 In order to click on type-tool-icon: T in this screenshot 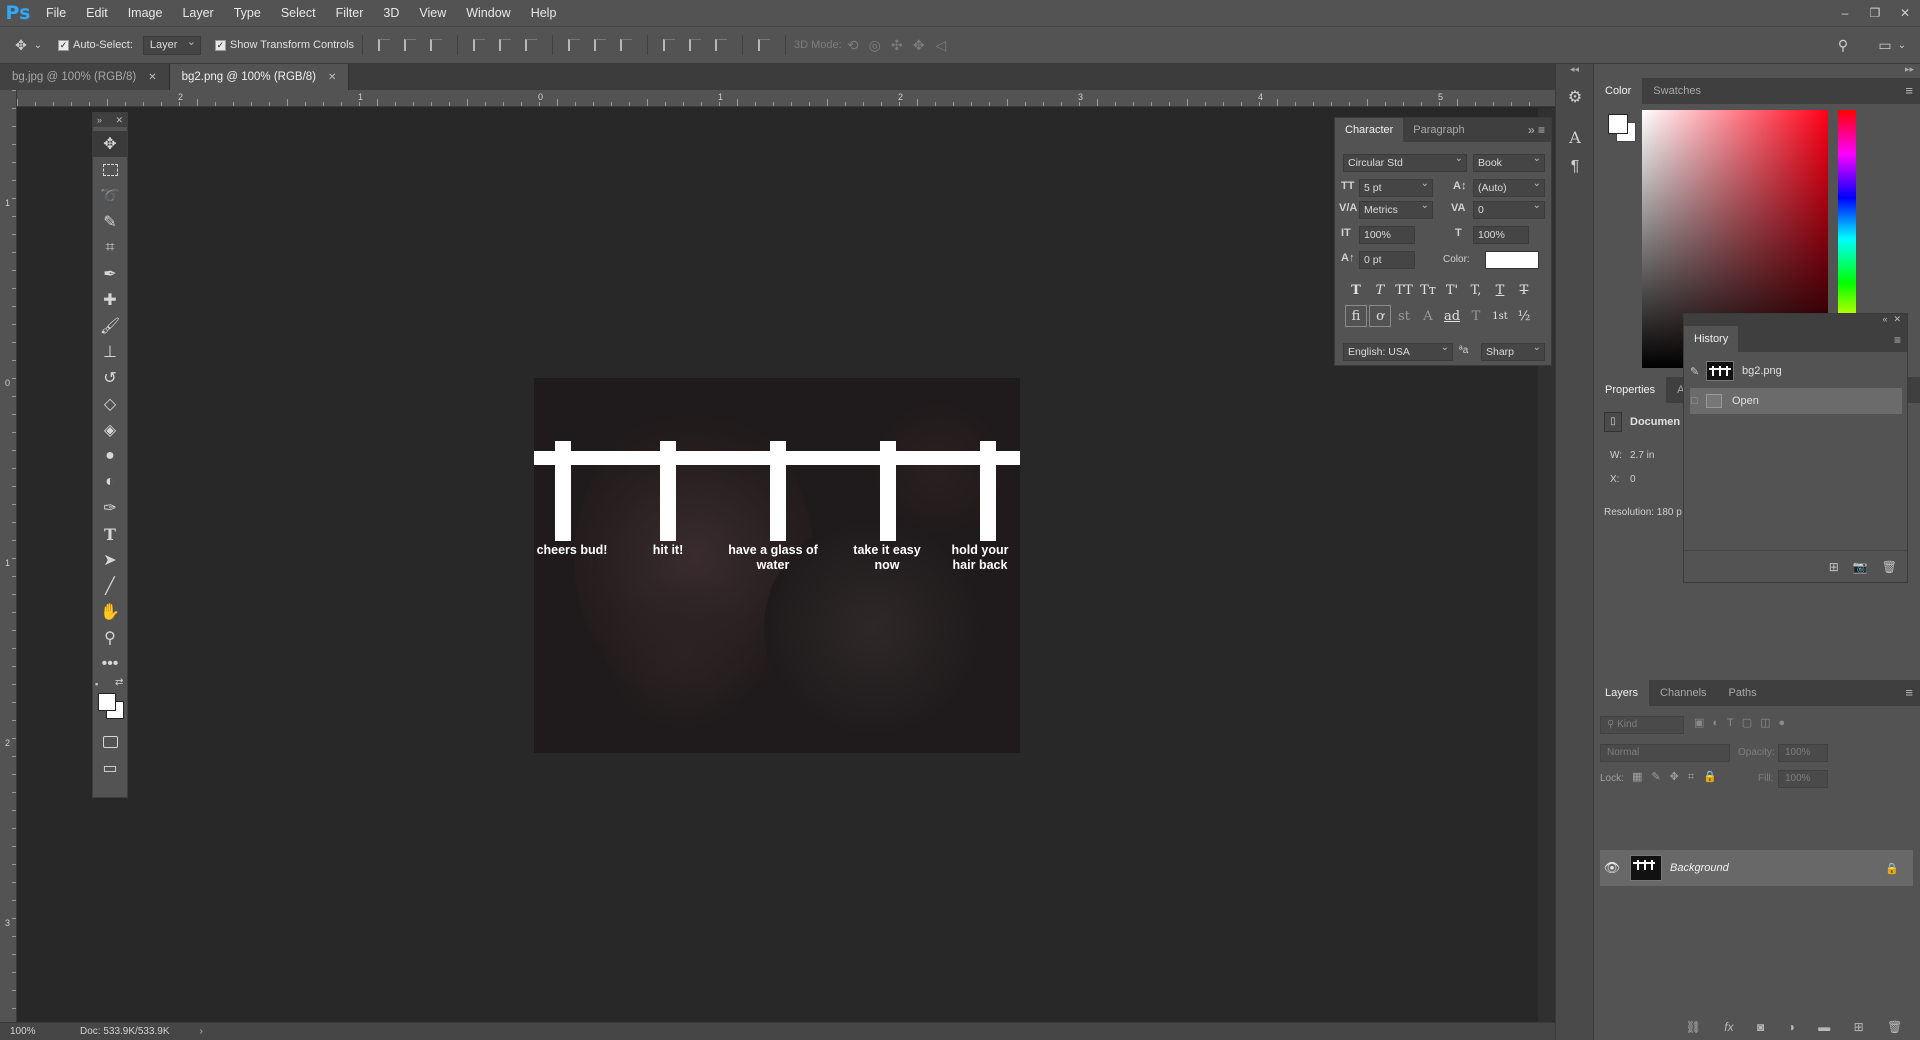, I will do `click(110, 534)`.